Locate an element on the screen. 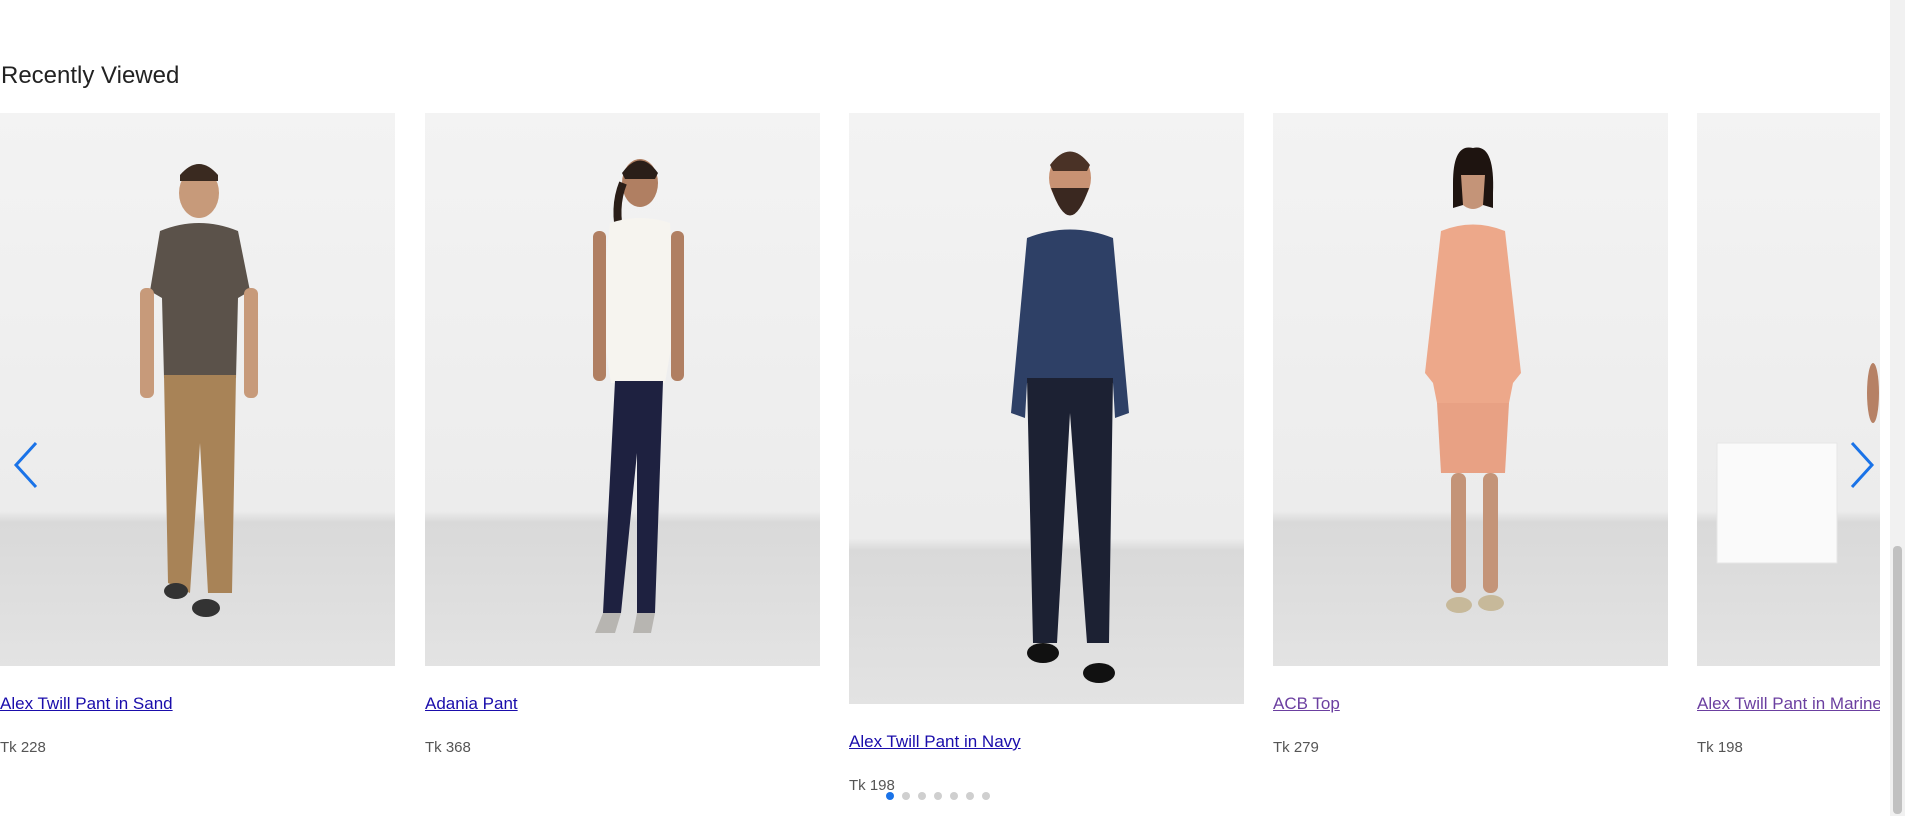 This screenshot has width=1905, height=816. carousel-prev-button is located at coordinates (28, 465).